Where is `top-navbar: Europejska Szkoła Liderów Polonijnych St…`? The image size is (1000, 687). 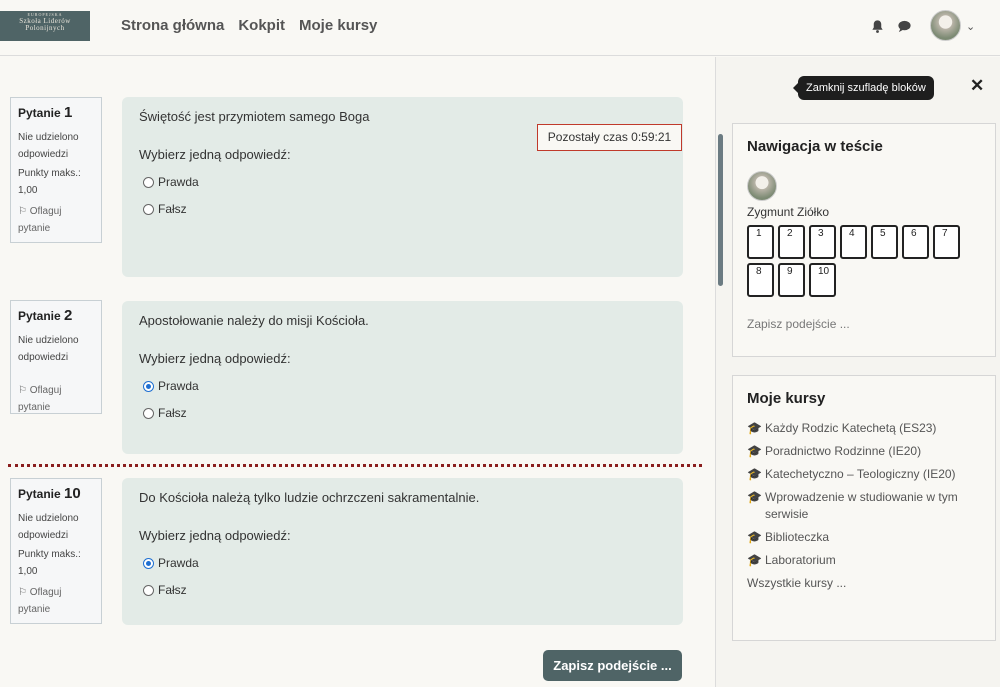
top-navbar: Europejska Szkoła Liderów Polonijnych St… is located at coordinates (500, 28).